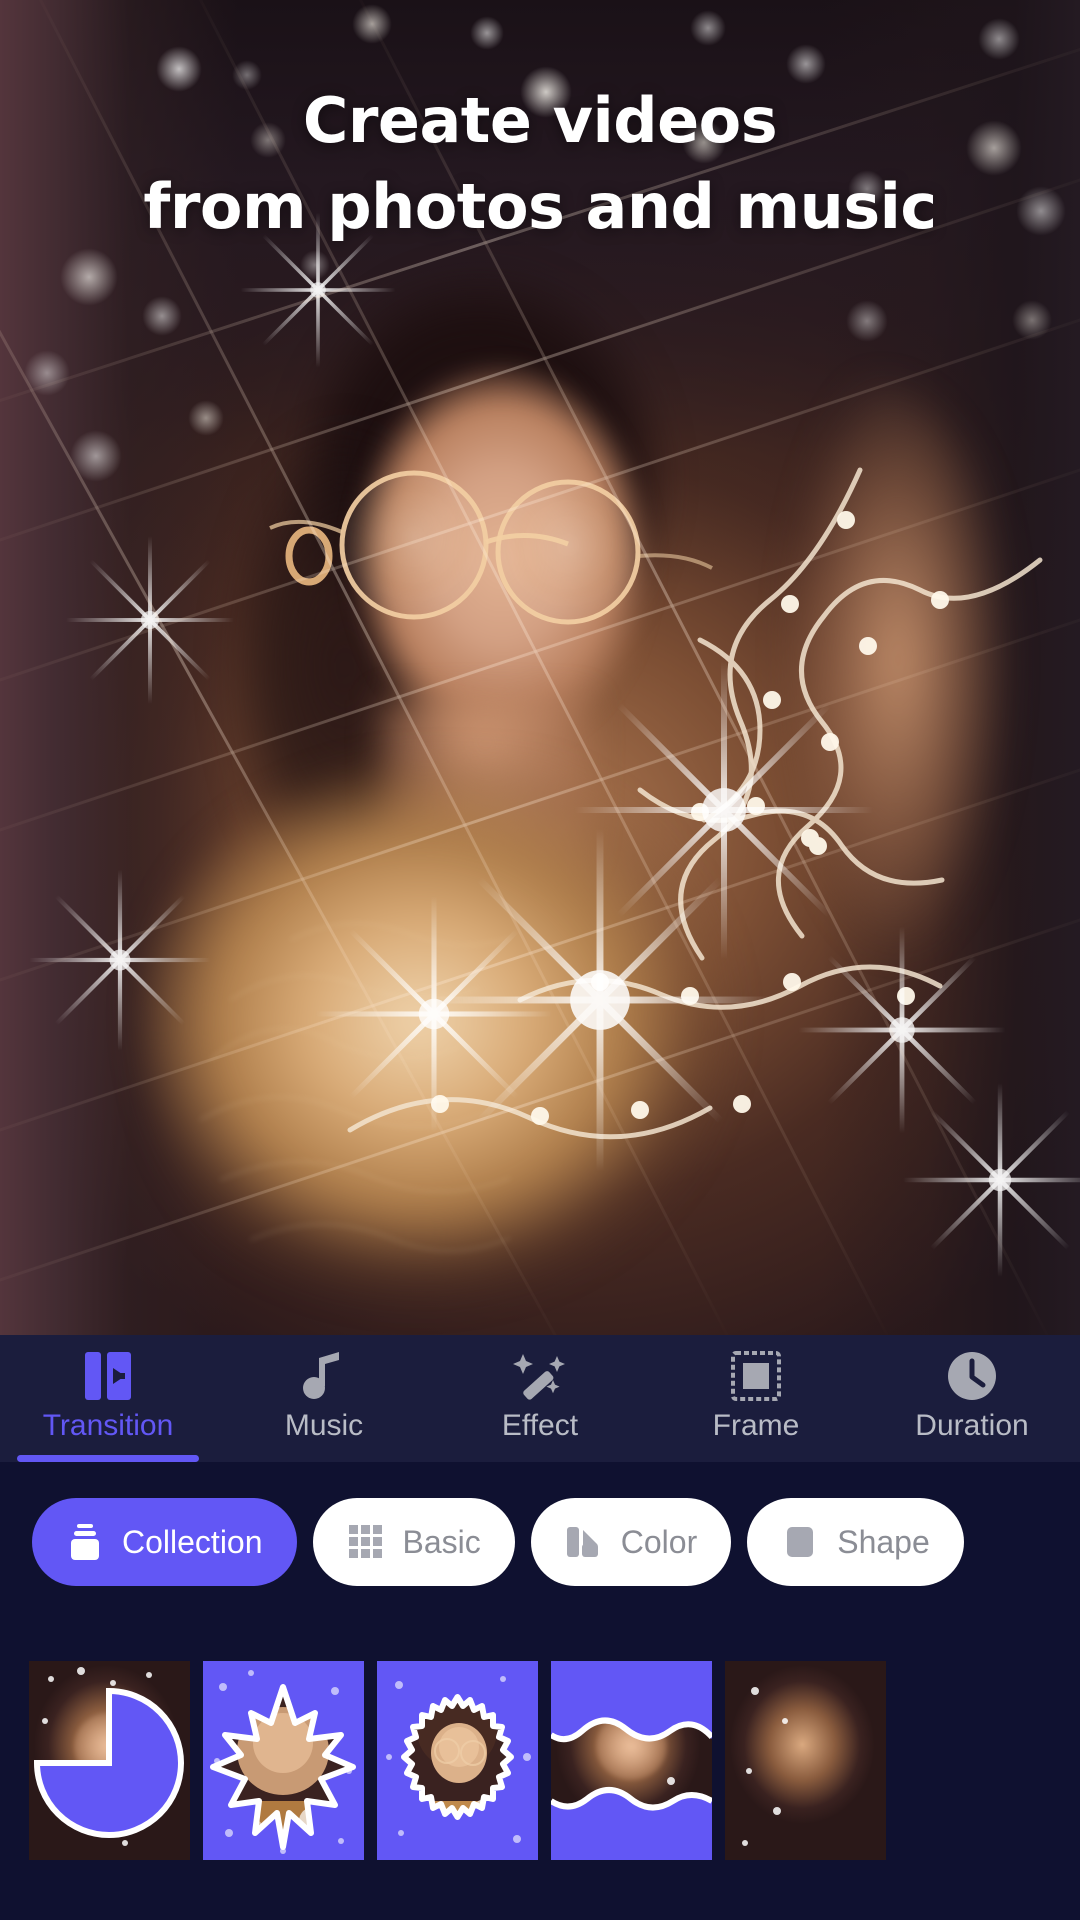  What do you see at coordinates (972, 1376) in the screenshot?
I see `clock-icon` at bounding box center [972, 1376].